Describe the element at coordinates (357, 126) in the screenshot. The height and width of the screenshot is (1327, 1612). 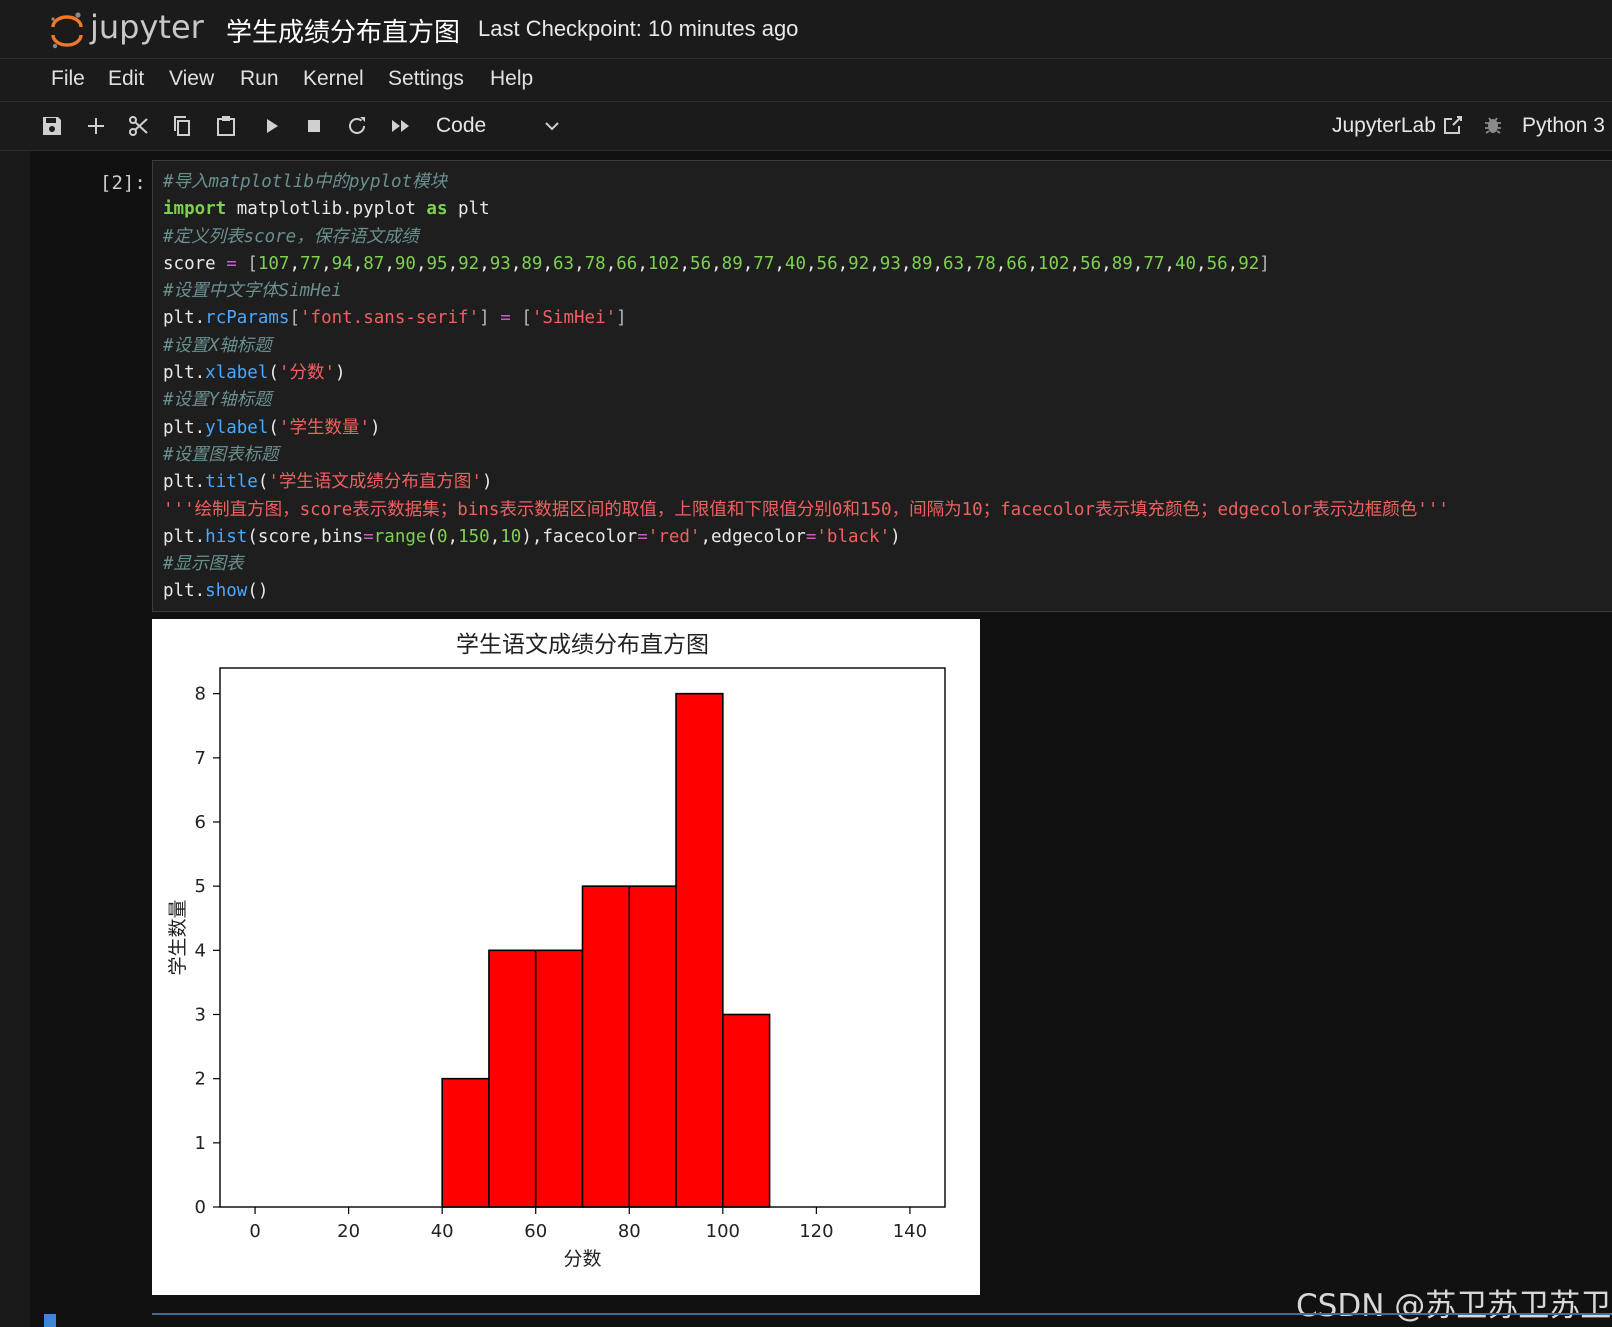
I see `restart-icon` at that location.